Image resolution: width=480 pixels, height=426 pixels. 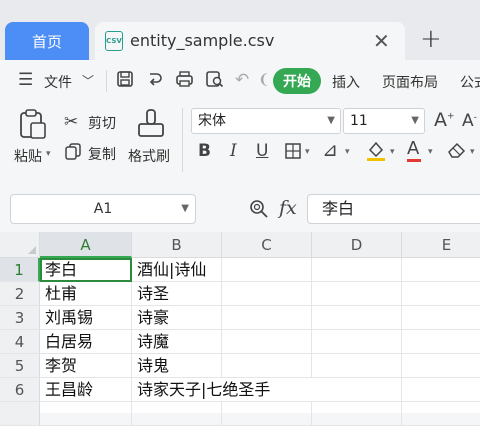 I want to click on tab-page-layout: 页面布局, so click(x=410, y=82).